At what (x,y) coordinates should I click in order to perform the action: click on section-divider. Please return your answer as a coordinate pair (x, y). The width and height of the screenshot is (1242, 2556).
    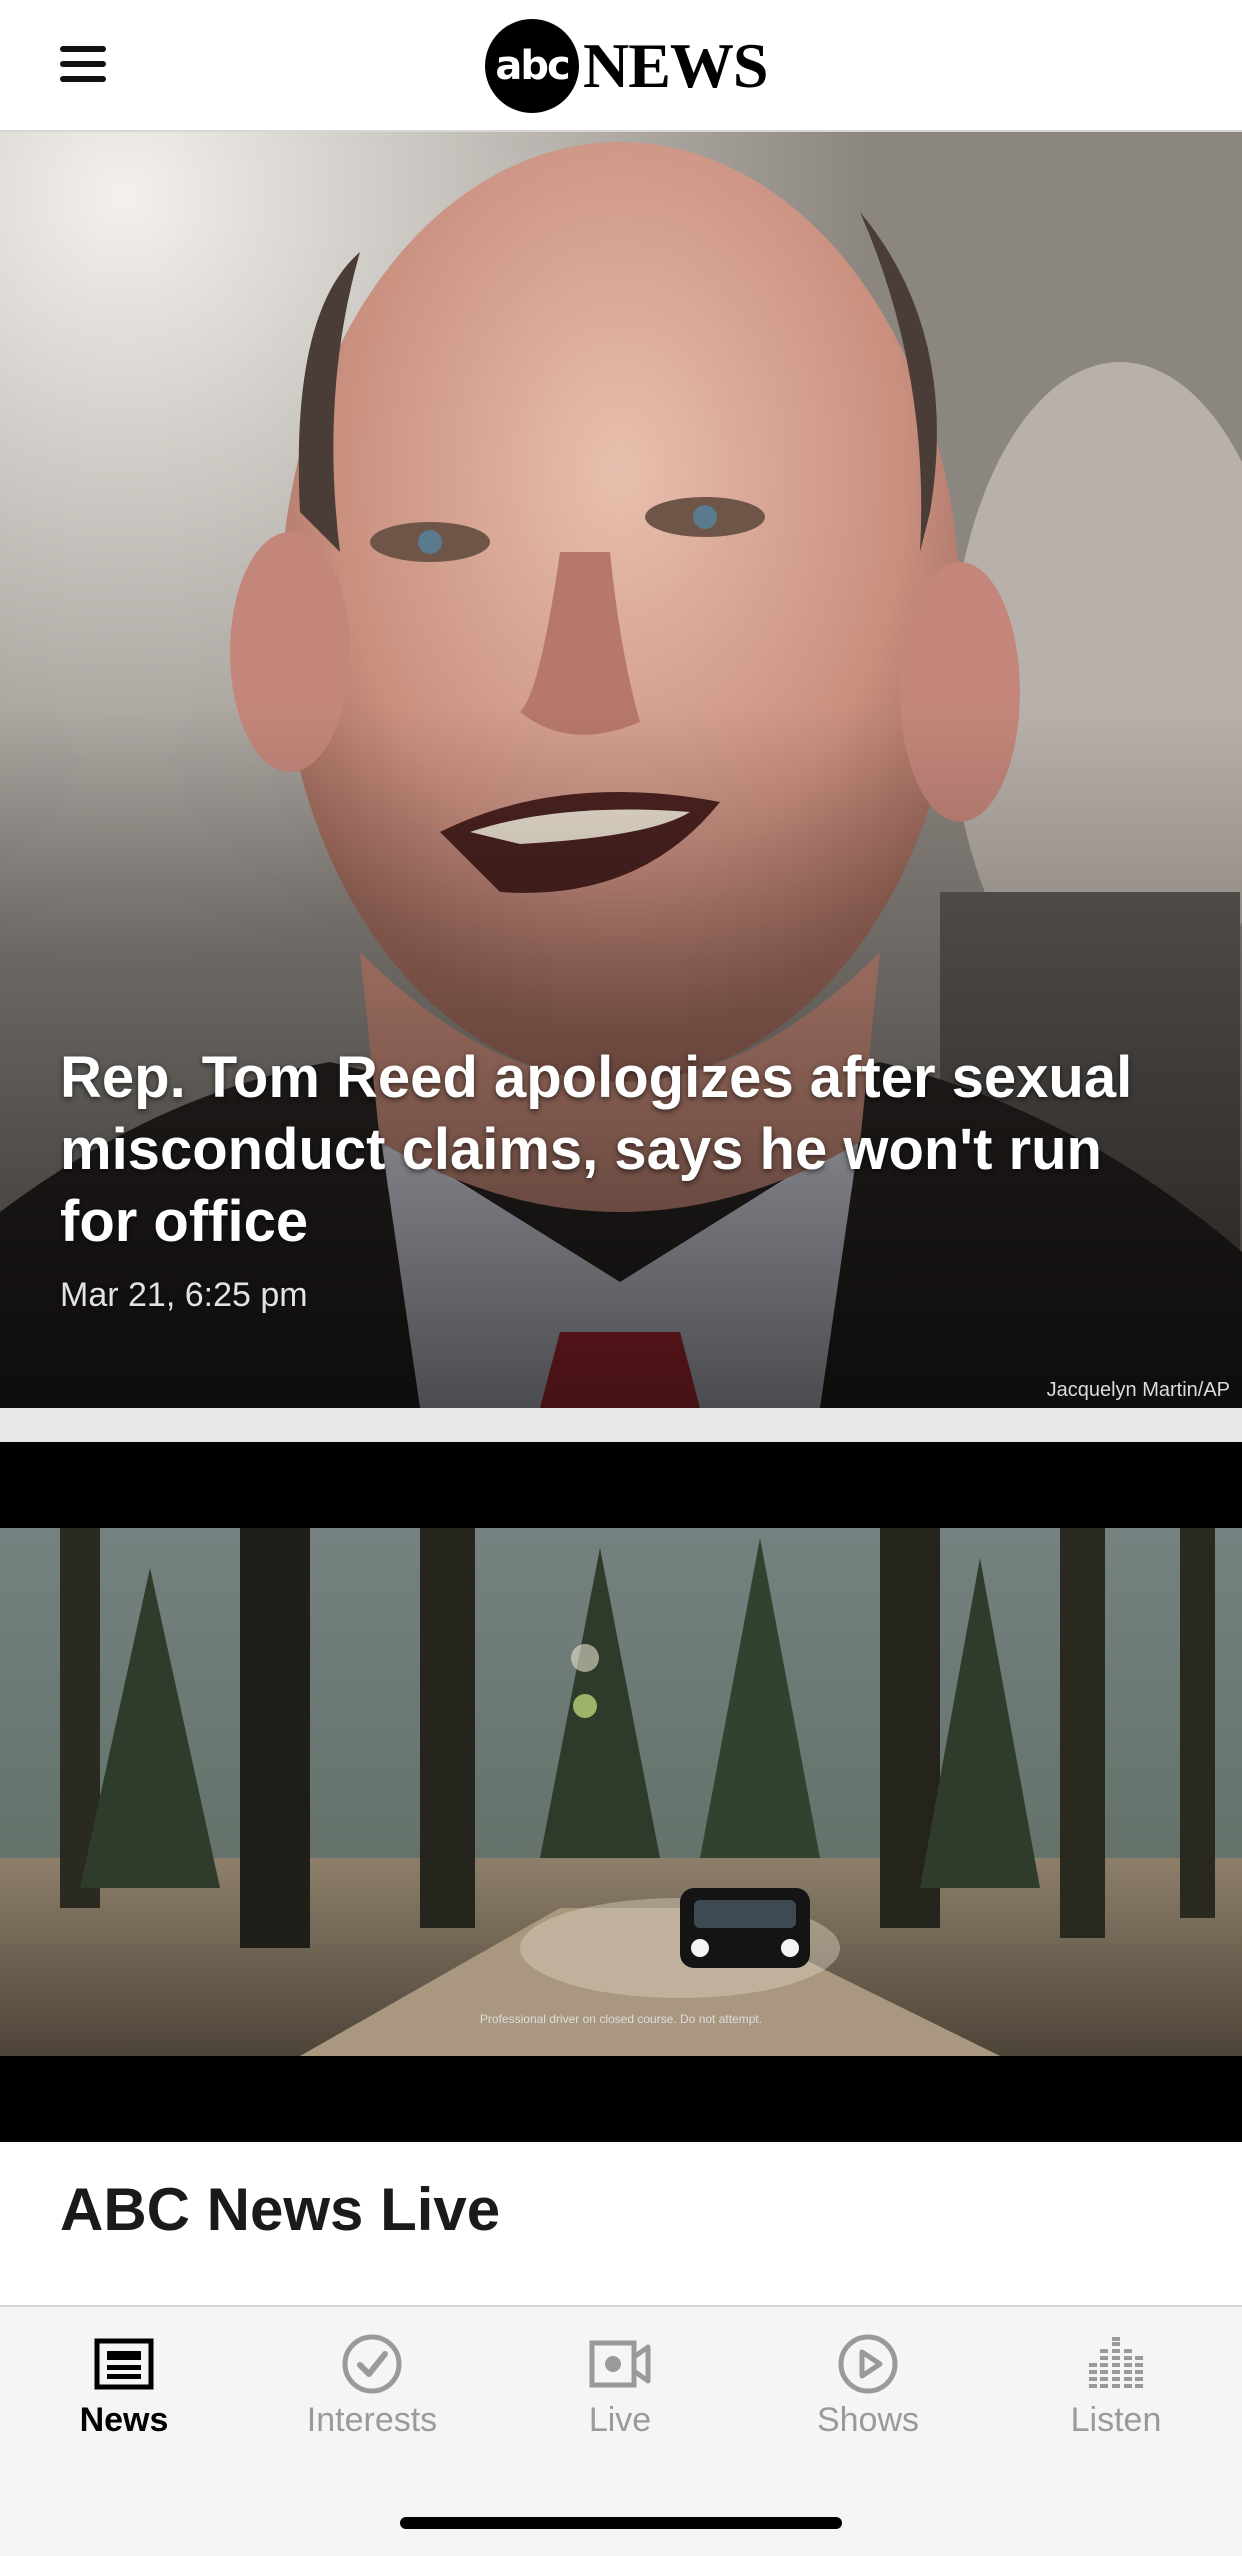
    Looking at the image, I should click on (621, 1425).